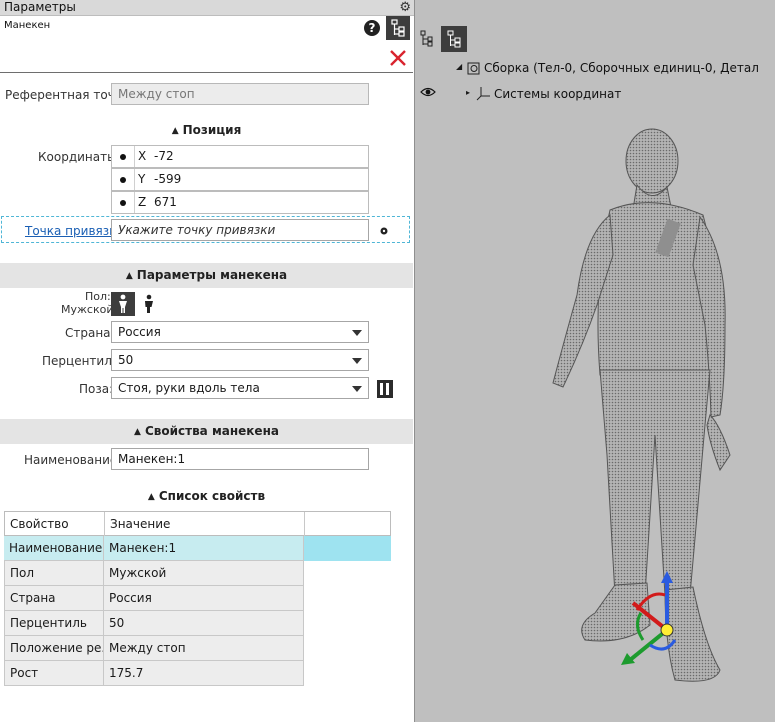 This screenshot has height=722, width=775. I want to click on manikin-params-title: Параметры манекена, so click(212, 275).